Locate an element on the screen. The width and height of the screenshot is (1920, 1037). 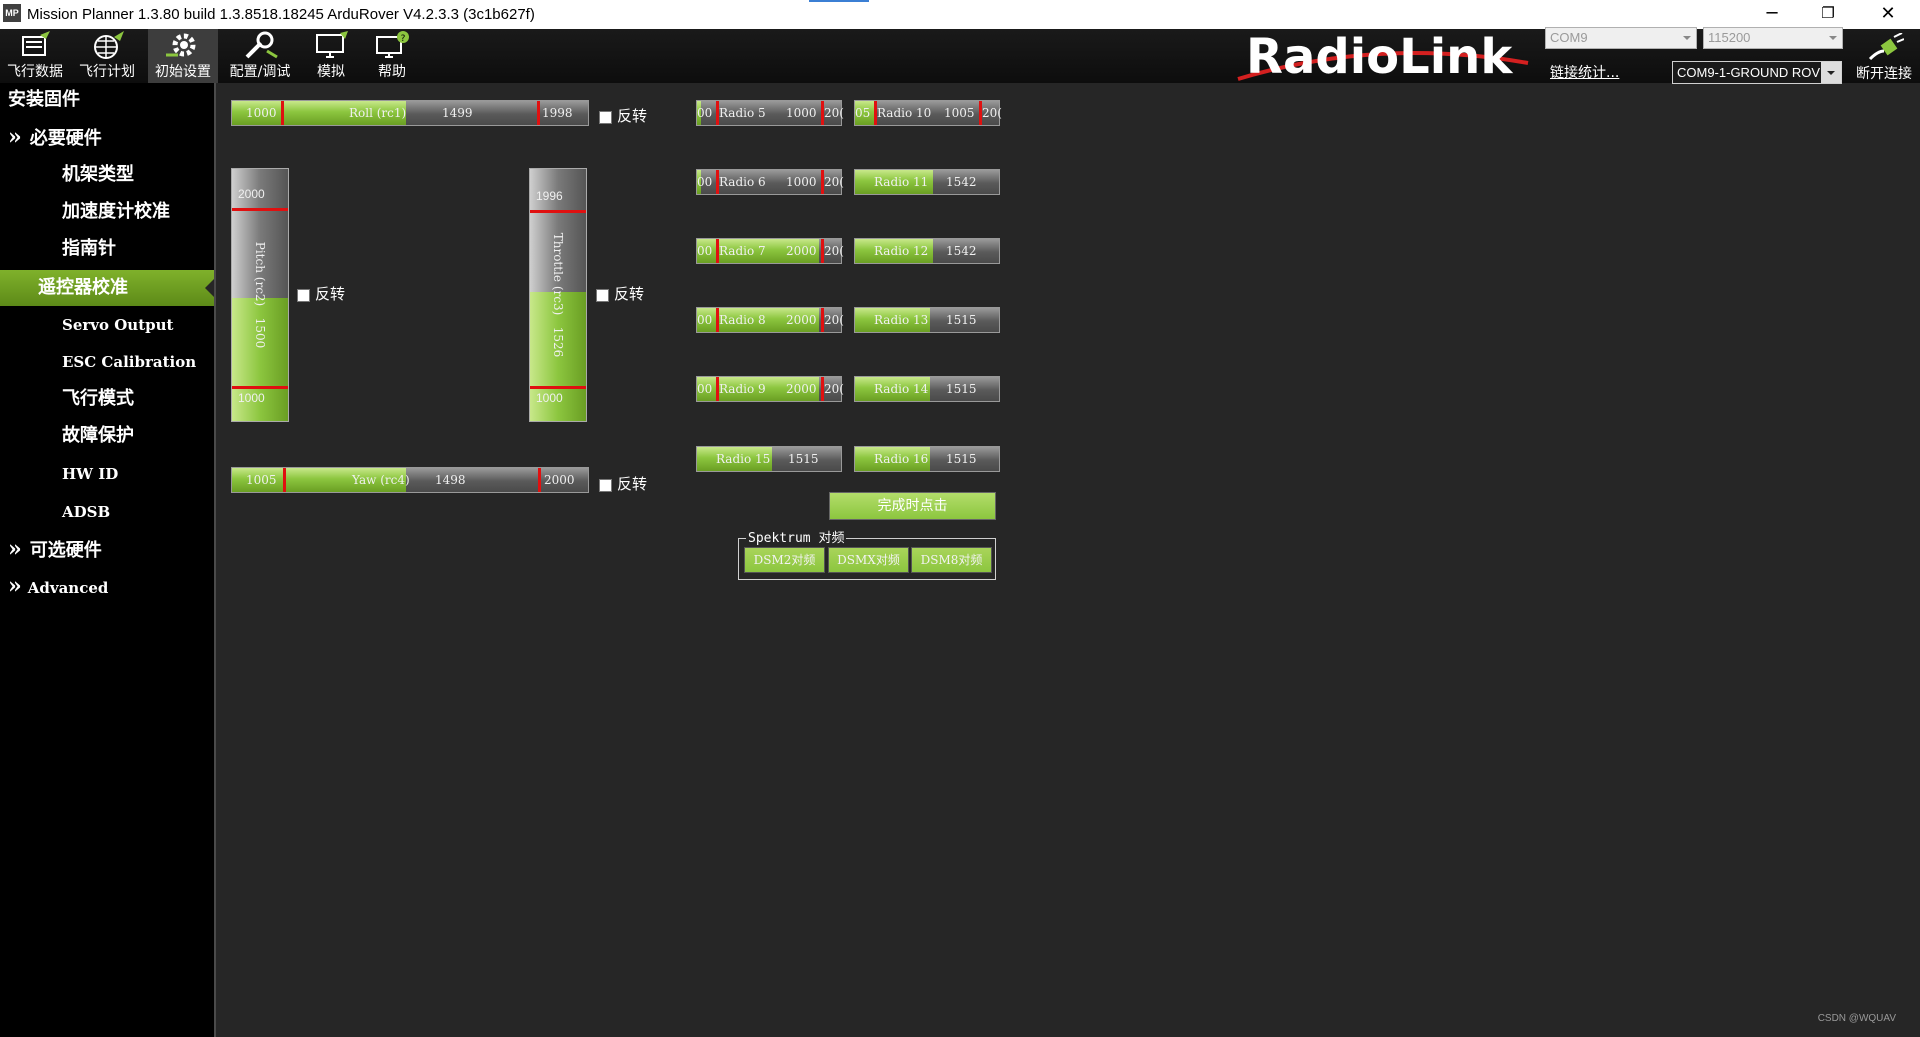
roll-reverse-checkbox is located at coordinates (605, 117).